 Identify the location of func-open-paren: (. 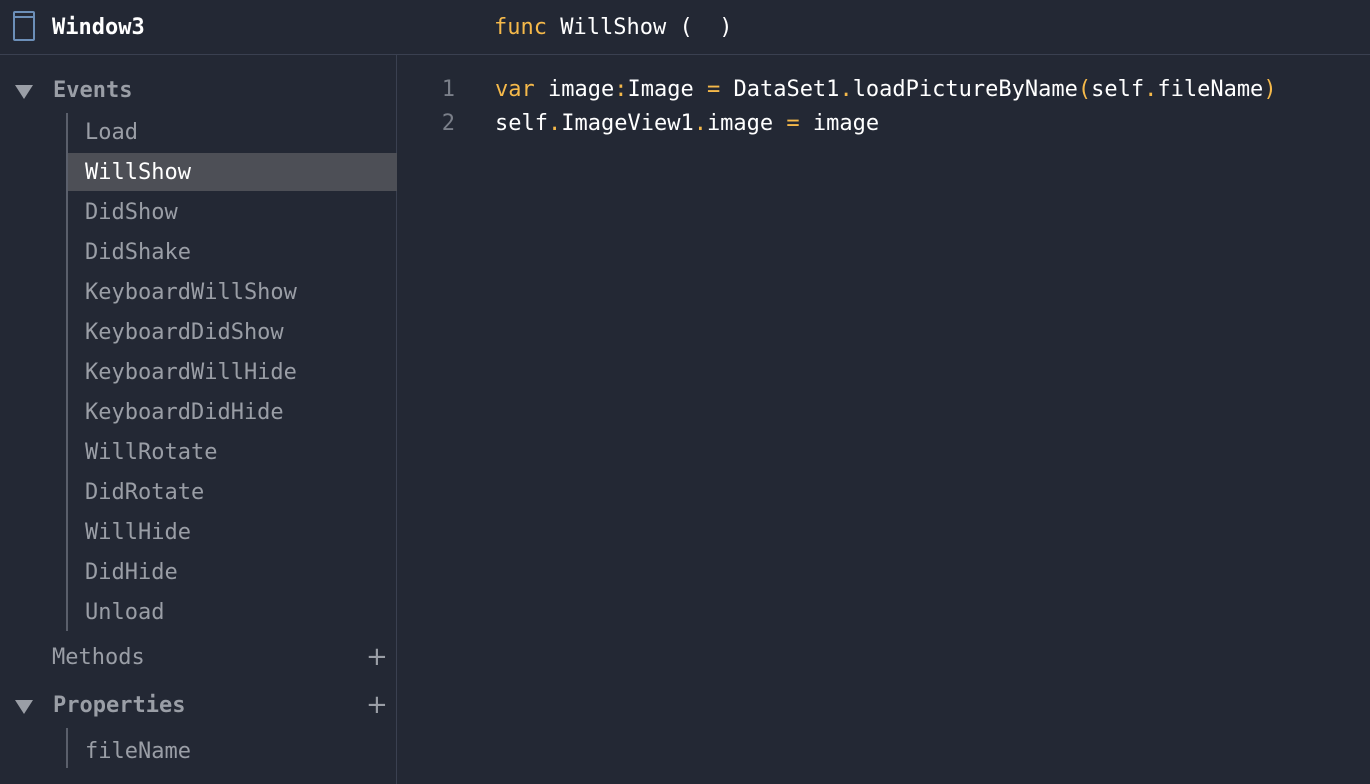
(686, 27).